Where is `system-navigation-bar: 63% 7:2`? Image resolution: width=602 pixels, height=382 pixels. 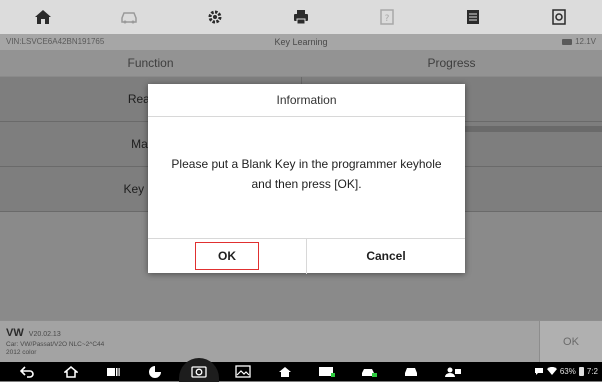 system-navigation-bar: 63% 7:2 is located at coordinates (301, 370).